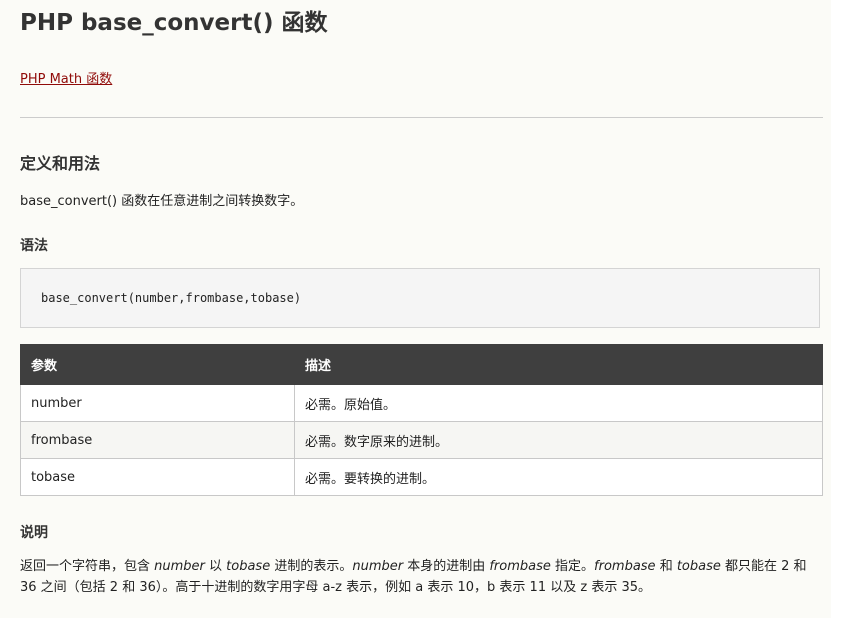  Describe the element at coordinates (174, 23) in the screenshot. I see `page-title: PHP base_convert() 函数` at that location.